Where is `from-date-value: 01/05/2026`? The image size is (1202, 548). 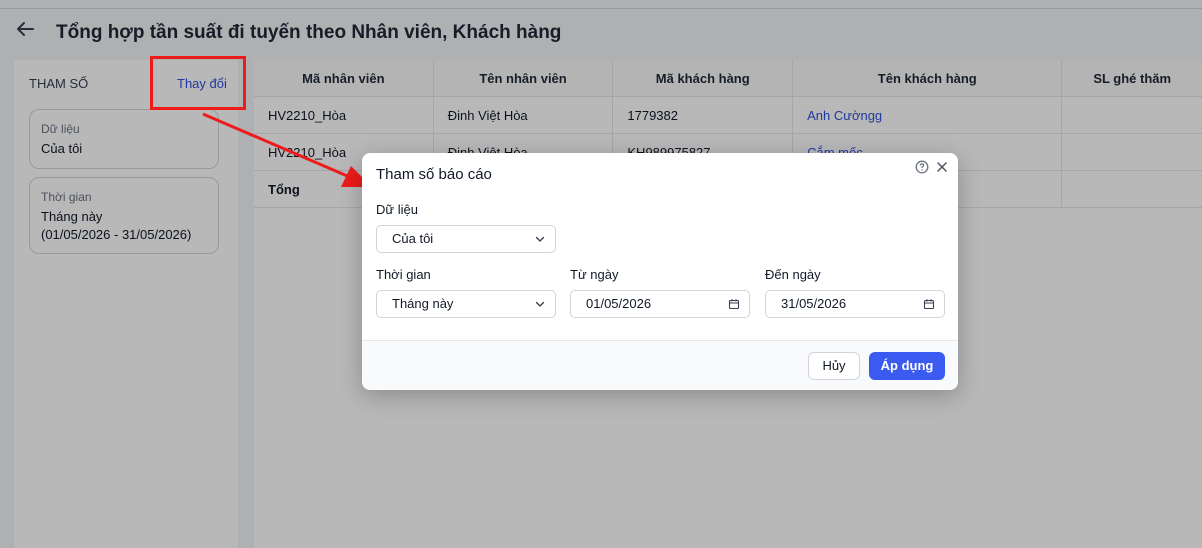 from-date-value: 01/05/2026 is located at coordinates (619, 303).